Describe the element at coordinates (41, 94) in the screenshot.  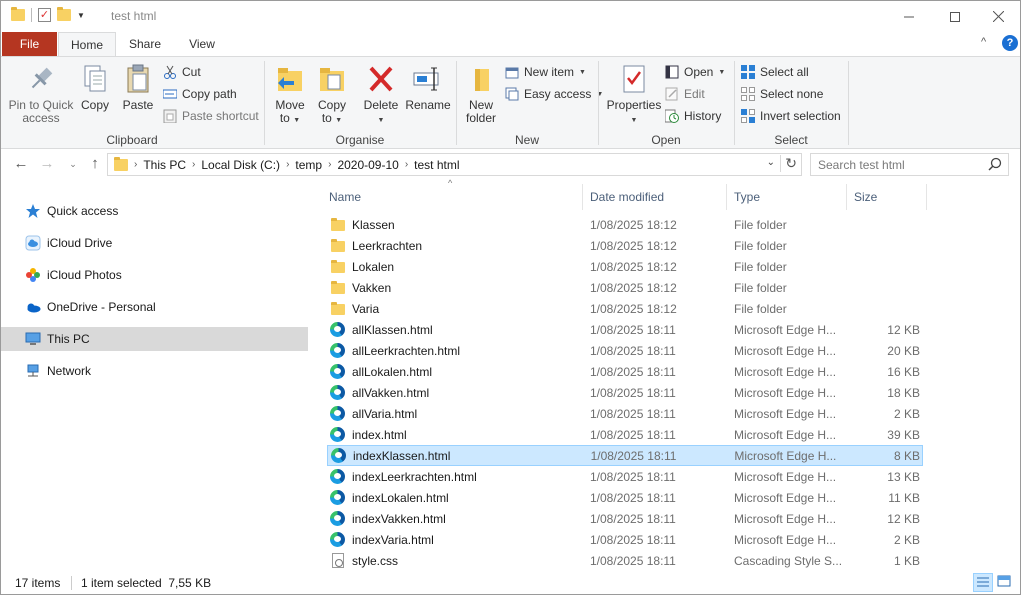
I see `pin-to-quick-access-button: Pin to Quick access` at that location.